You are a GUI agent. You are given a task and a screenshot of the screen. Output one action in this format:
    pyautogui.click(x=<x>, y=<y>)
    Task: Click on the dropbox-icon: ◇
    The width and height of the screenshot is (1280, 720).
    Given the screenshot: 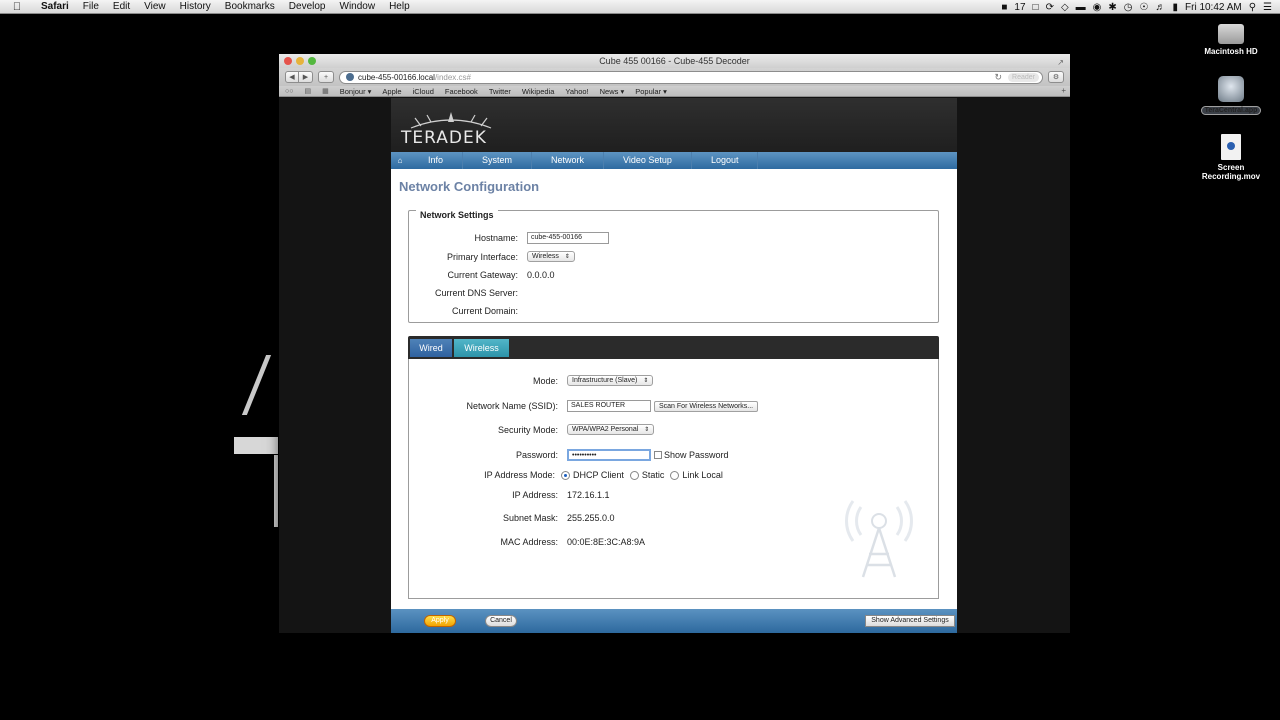 What is the action you would take?
    pyautogui.click(x=1065, y=7)
    